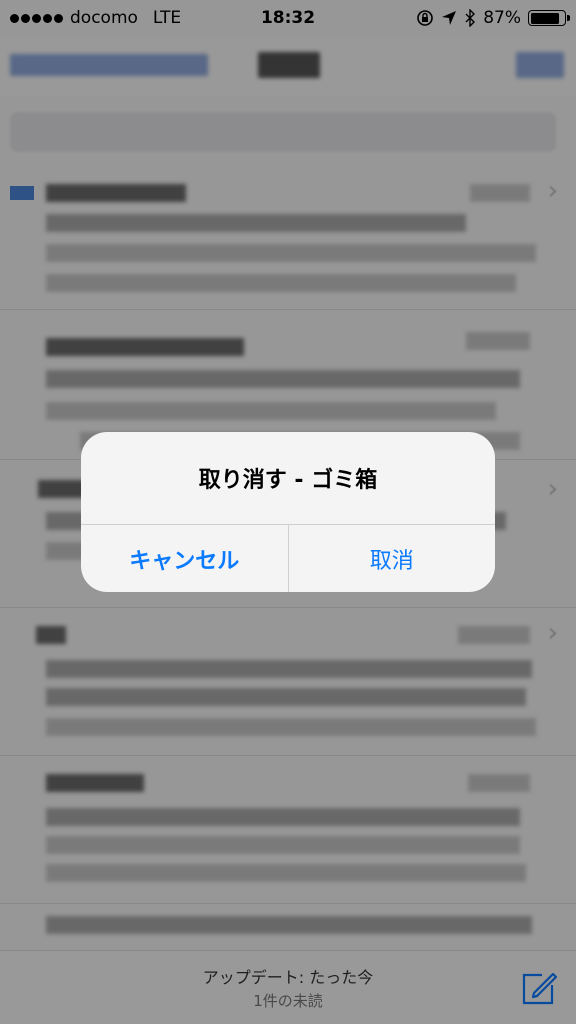 The image size is (576, 1024). What do you see at coordinates (470, 18) in the screenshot?
I see `bluetooth-icon` at bounding box center [470, 18].